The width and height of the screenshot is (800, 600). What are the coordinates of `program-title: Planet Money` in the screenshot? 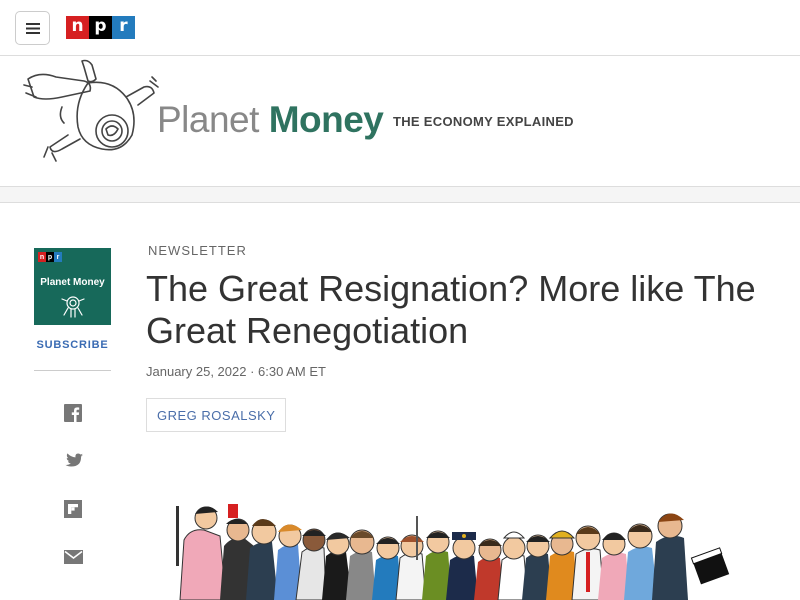 It's located at (270, 120).